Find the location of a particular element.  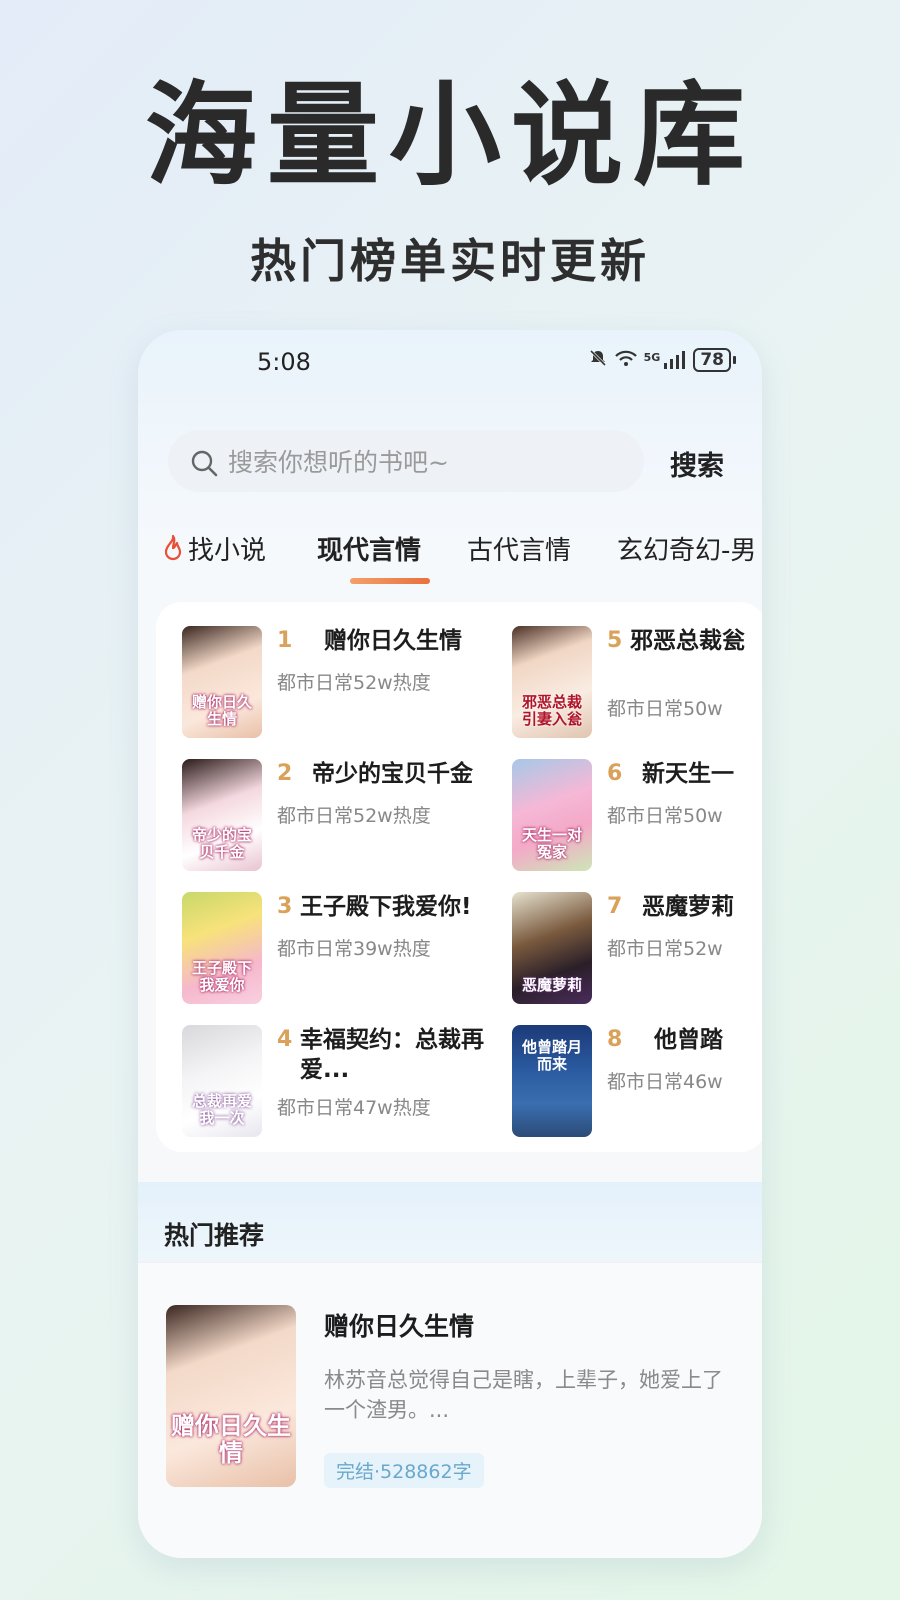

tab-modern-romance: 现代言情 is located at coordinates (369, 548).